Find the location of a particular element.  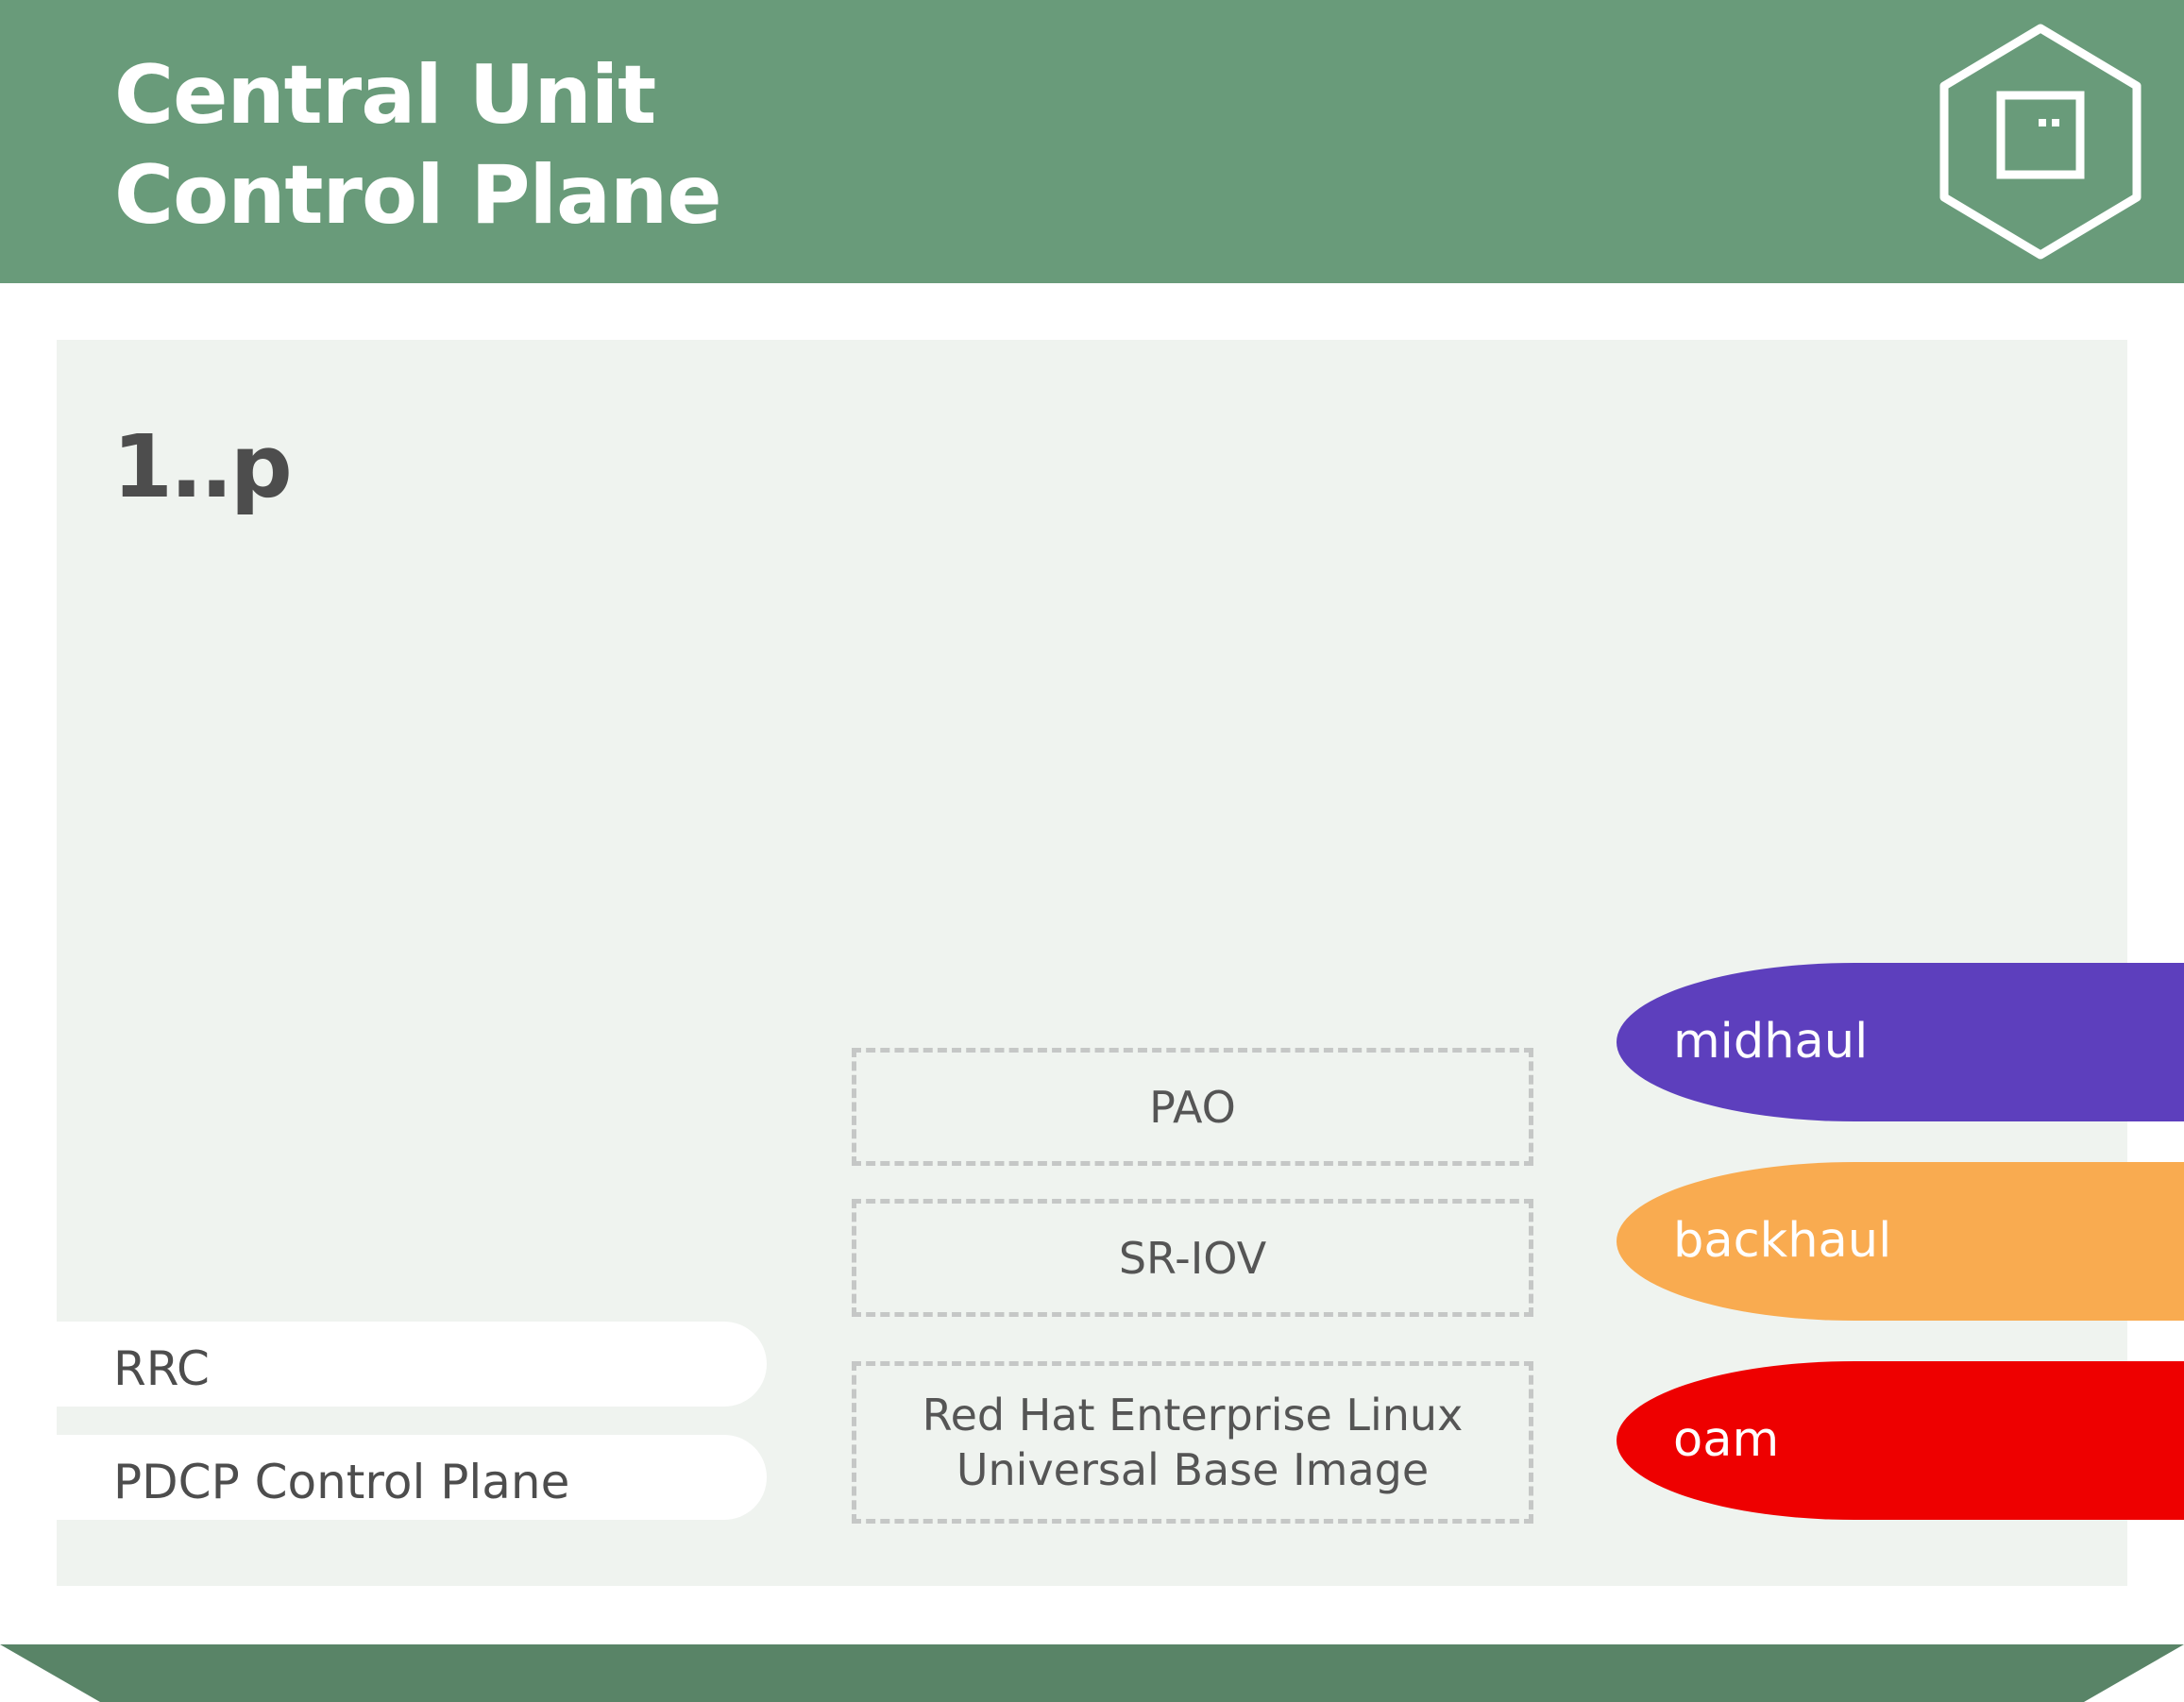

rhel-label-line-2: Universal Base Image is located at coordinates (1193, 1469).